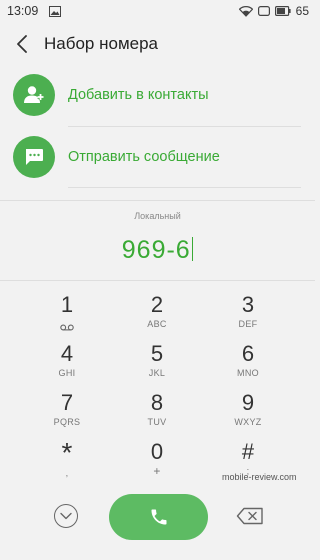 The width and height of the screenshot is (320, 560). I want to click on gallery-notification-icon, so click(55, 11).